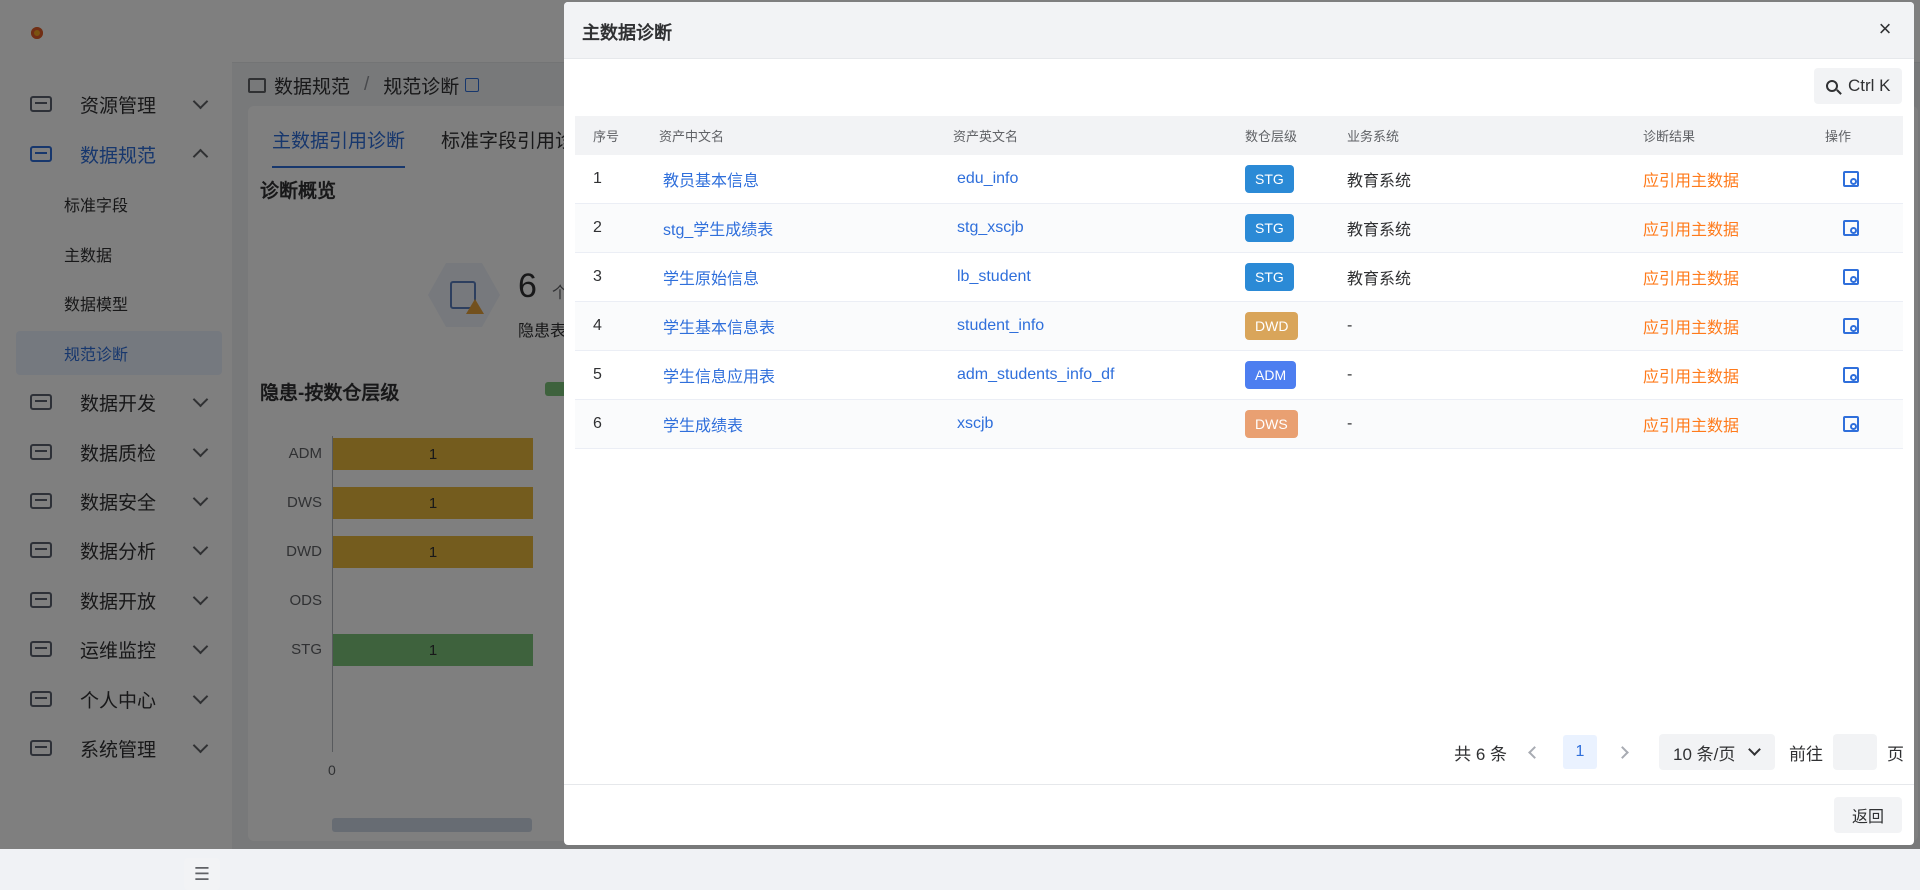  What do you see at coordinates (719, 377) in the screenshot?
I see `asset-cn-name-link: 学生信息应用表` at bounding box center [719, 377].